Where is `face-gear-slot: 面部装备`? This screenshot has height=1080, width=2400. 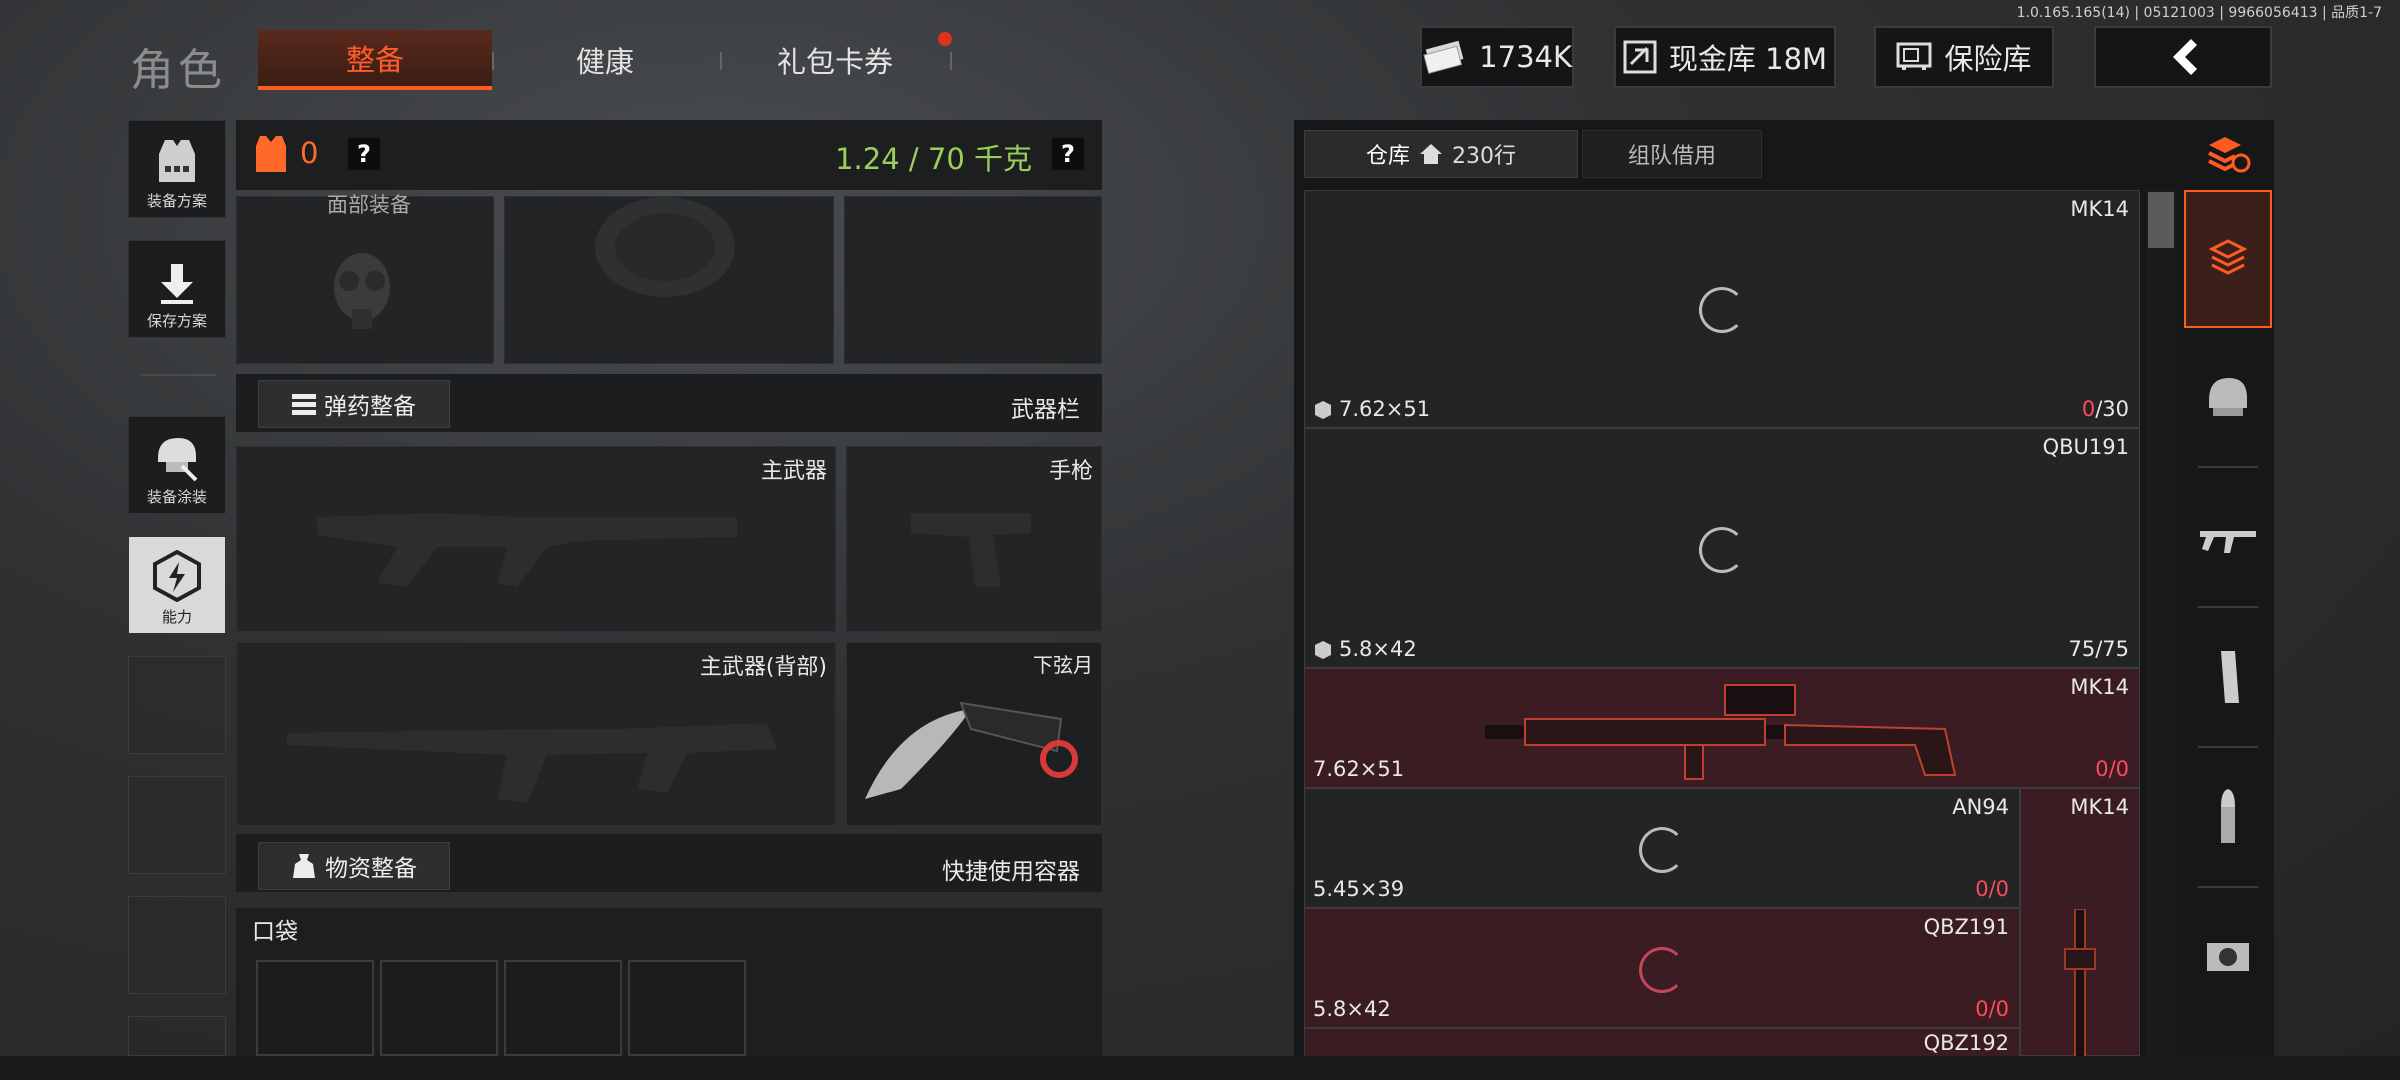 face-gear-slot: 面部装备 is located at coordinates (365, 278).